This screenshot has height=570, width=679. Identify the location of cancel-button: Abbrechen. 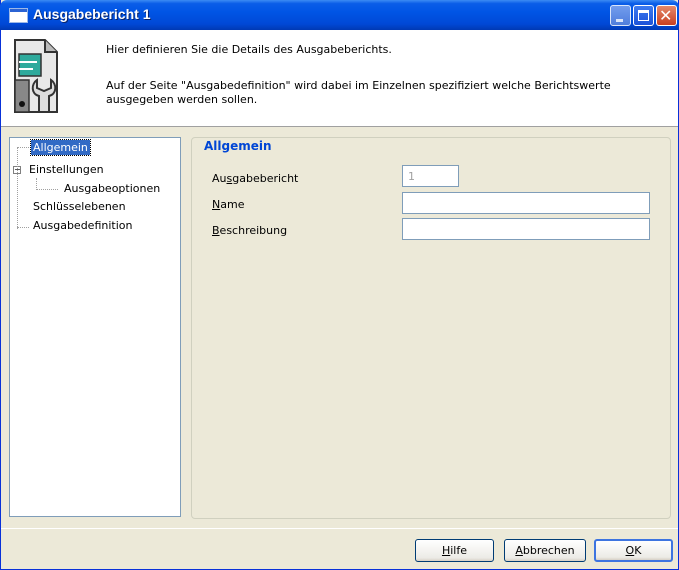
(545, 550).